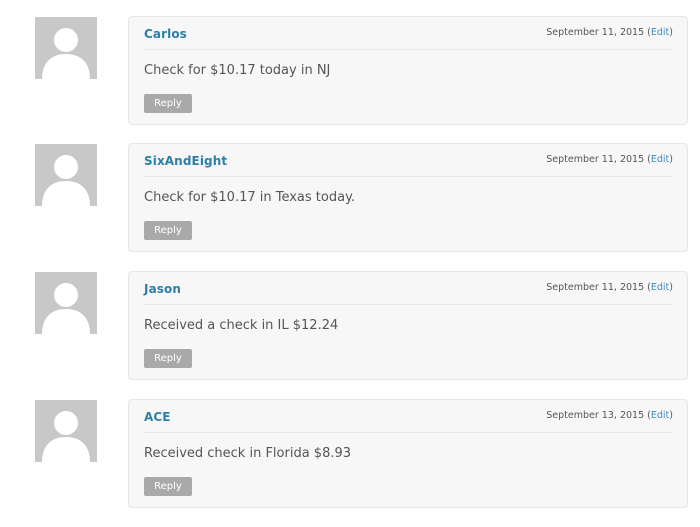 This screenshot has height=527, width=700. I want to click on comment-author: ACE, so click(157, 417).